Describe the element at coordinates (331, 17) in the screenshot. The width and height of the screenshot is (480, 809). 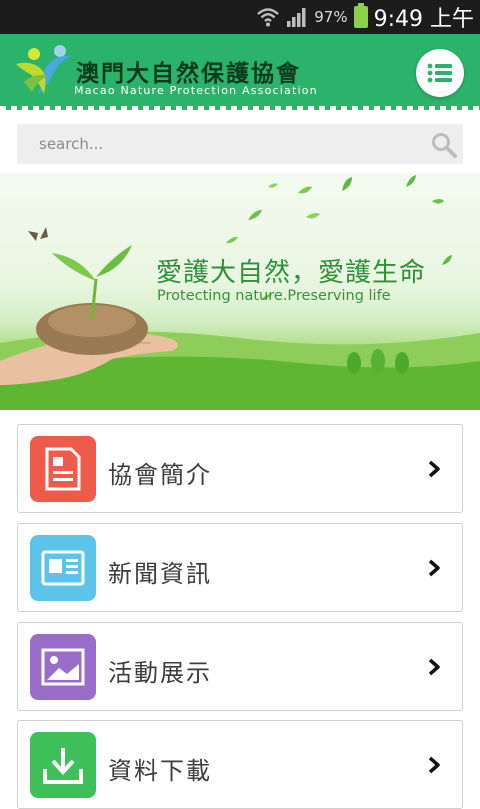
I see `battery-percent: 97%` at that location.